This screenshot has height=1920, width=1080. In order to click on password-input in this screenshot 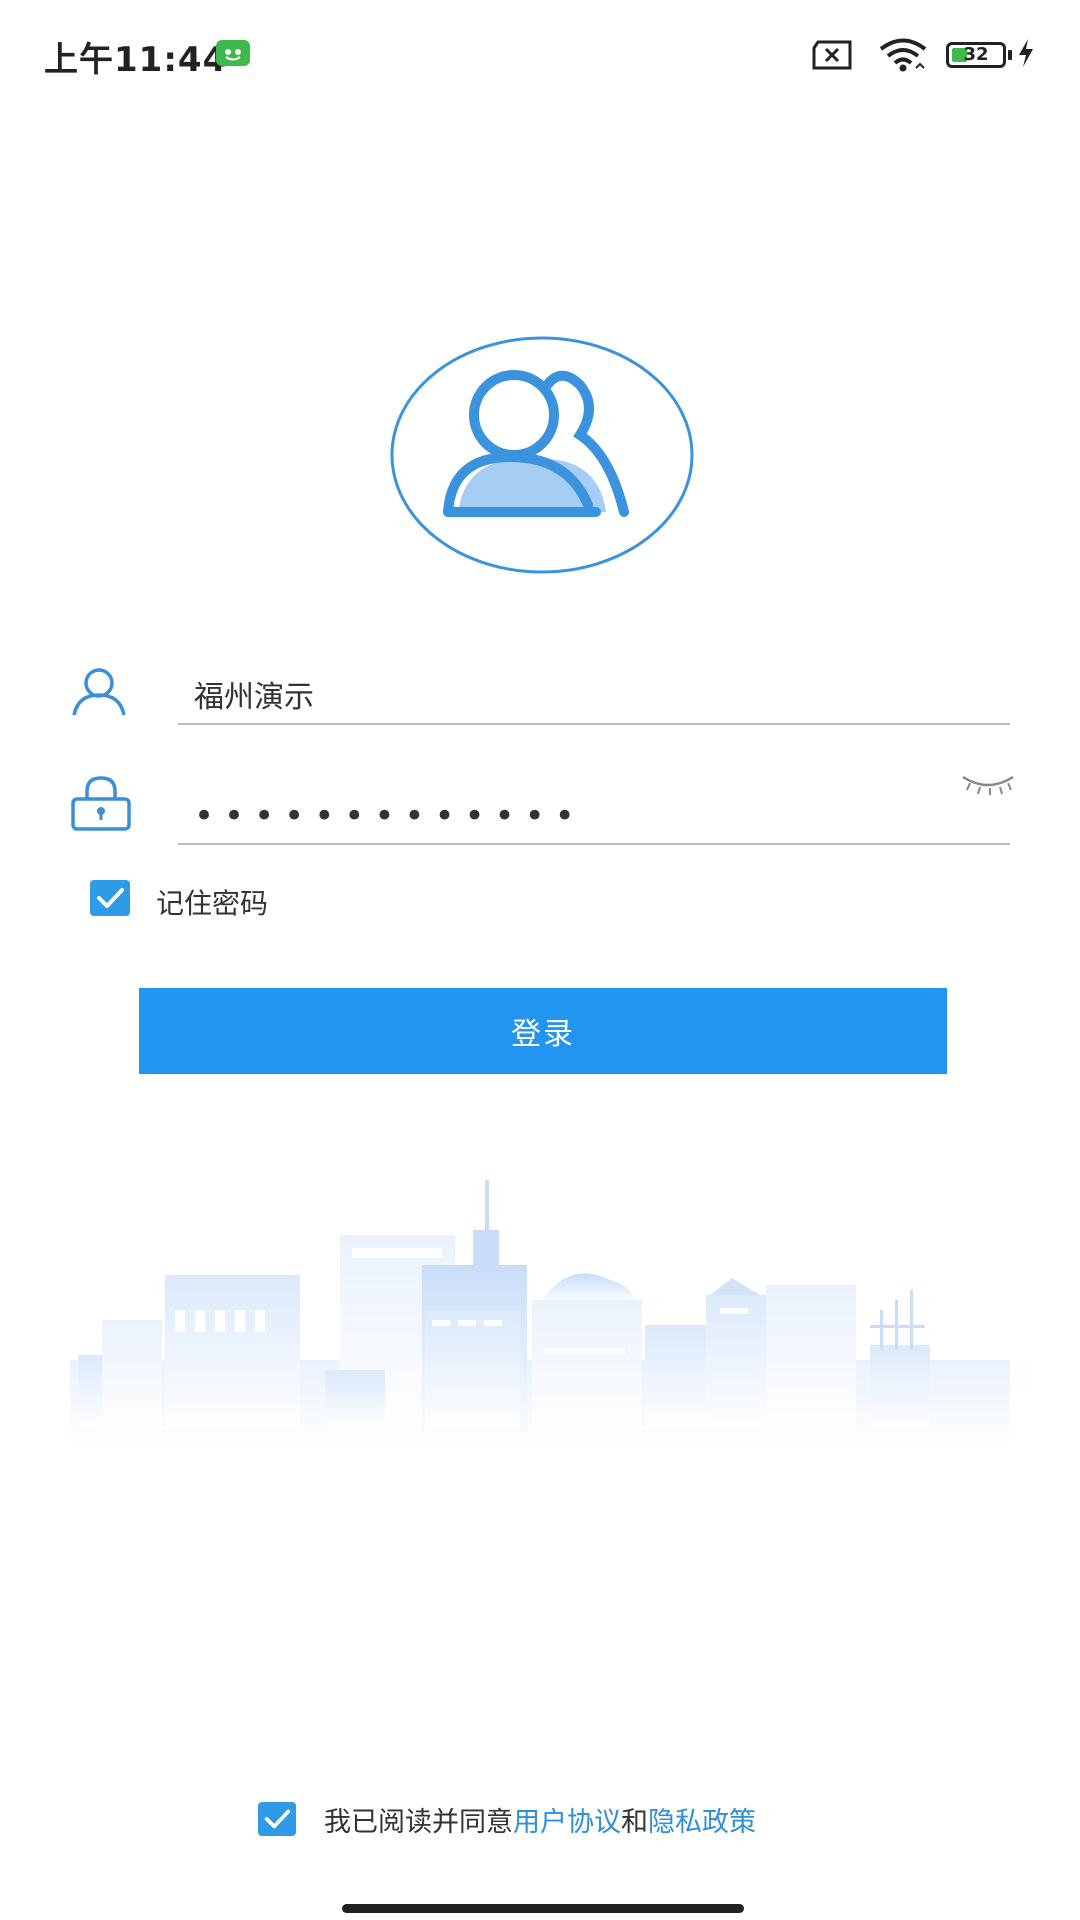, I will do `click(594, 816)`.